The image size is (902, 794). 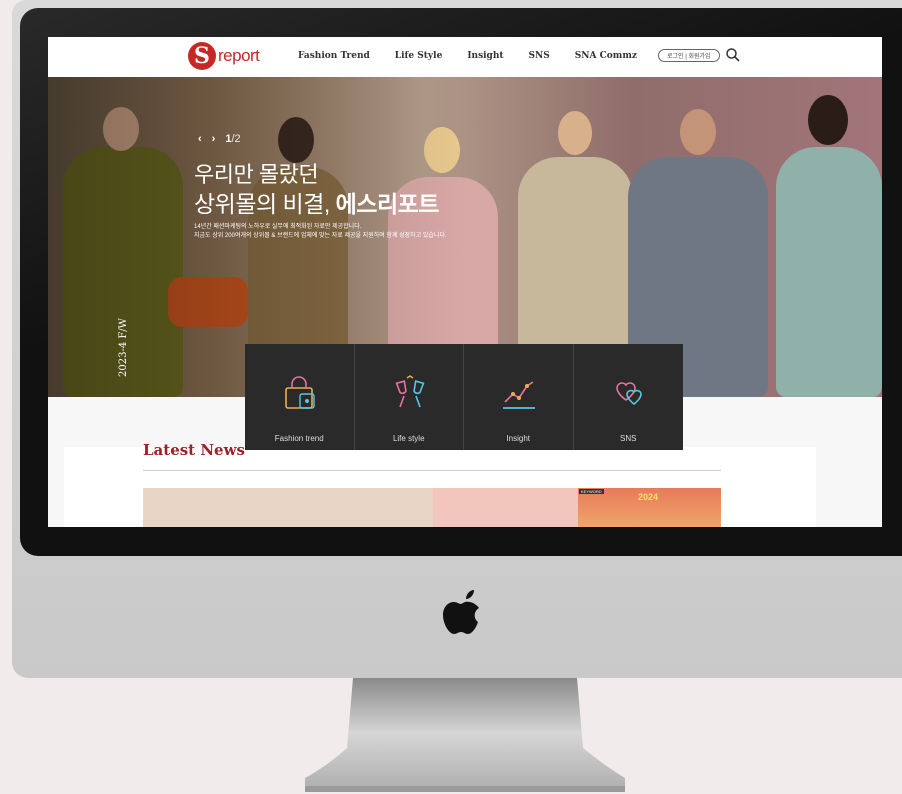 What do you see at coordinates (829, 246) in the screenshot?
I see `model-figure` at bounding box center [829, 246].